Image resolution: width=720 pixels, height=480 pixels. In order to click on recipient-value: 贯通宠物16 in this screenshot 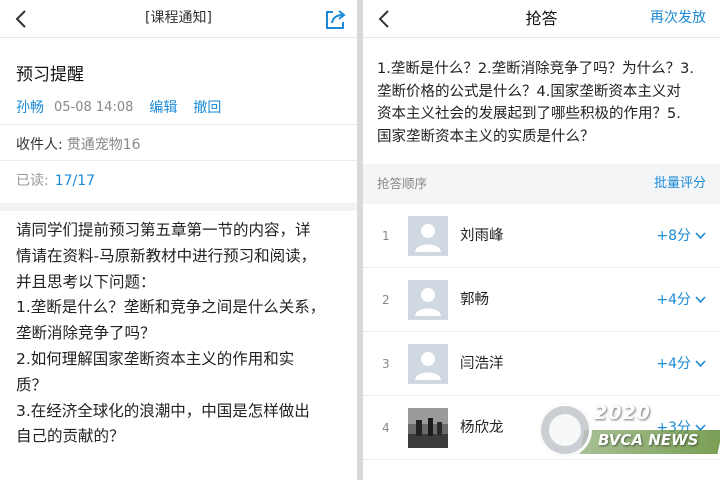, I will do `click(103, 145)`.